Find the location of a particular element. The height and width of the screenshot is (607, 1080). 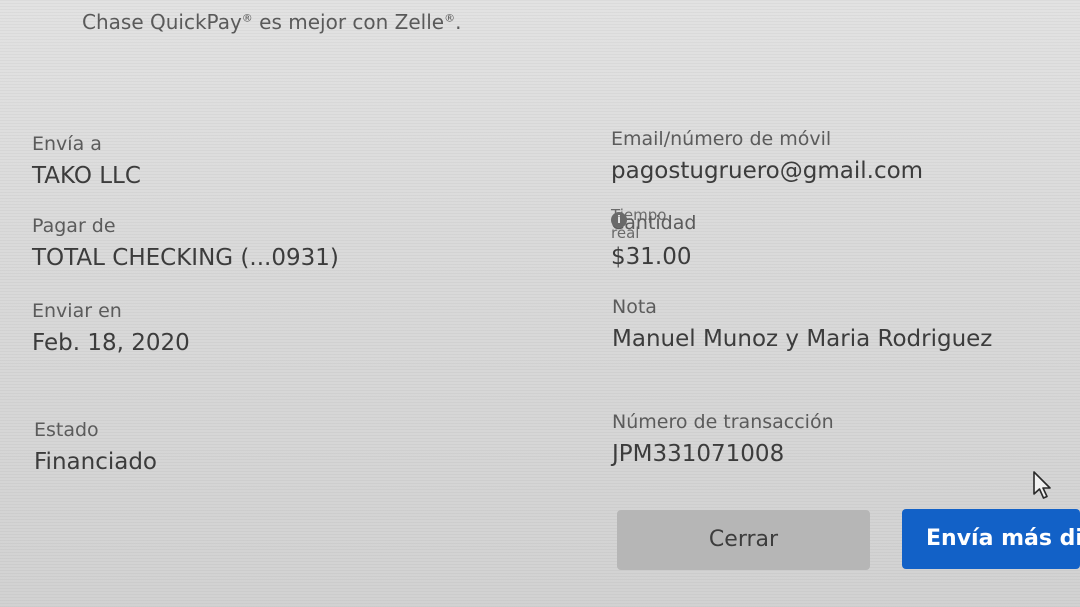

contact-value: pagostugruero@gmail.com is located at coordinates (767, 171).